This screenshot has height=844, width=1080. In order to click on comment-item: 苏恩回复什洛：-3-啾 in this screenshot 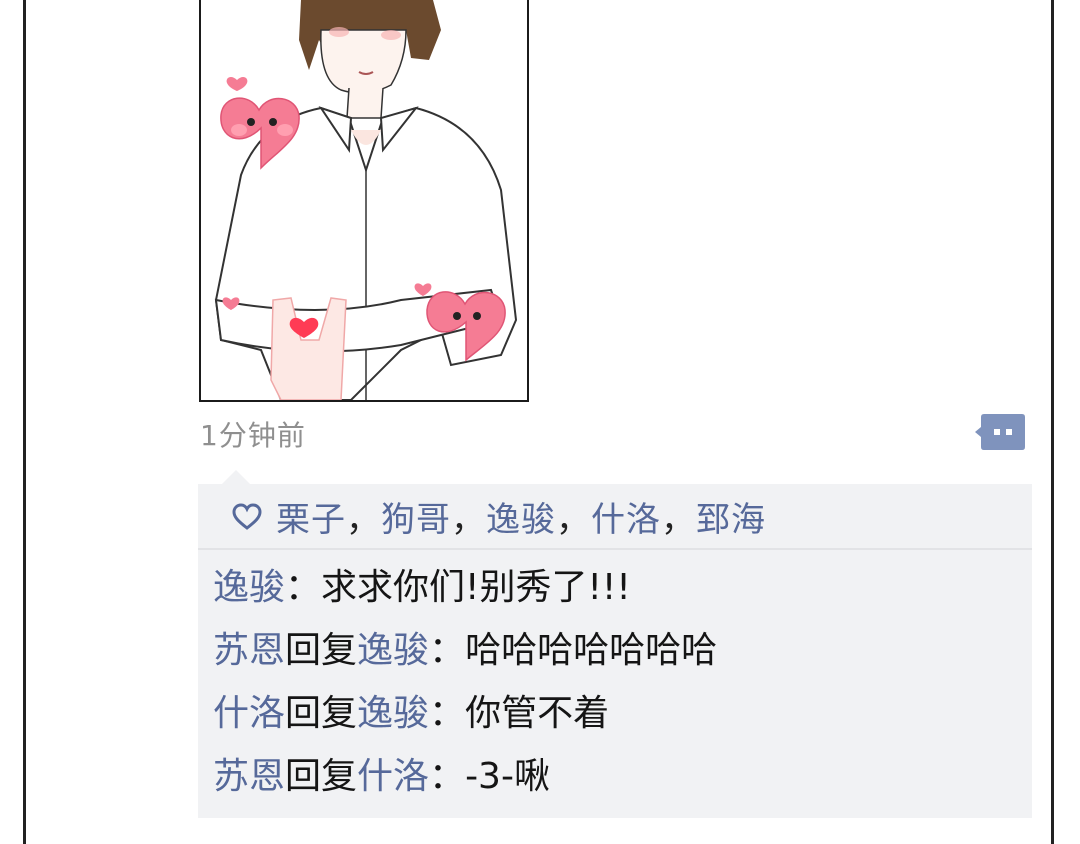, I will do `click(465, 782)`.